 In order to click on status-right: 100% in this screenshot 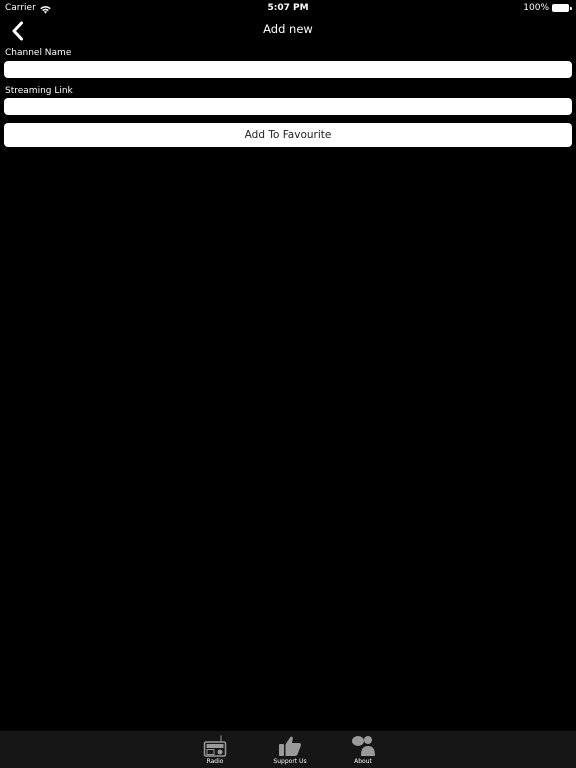, I will do `click(547, 8)`.